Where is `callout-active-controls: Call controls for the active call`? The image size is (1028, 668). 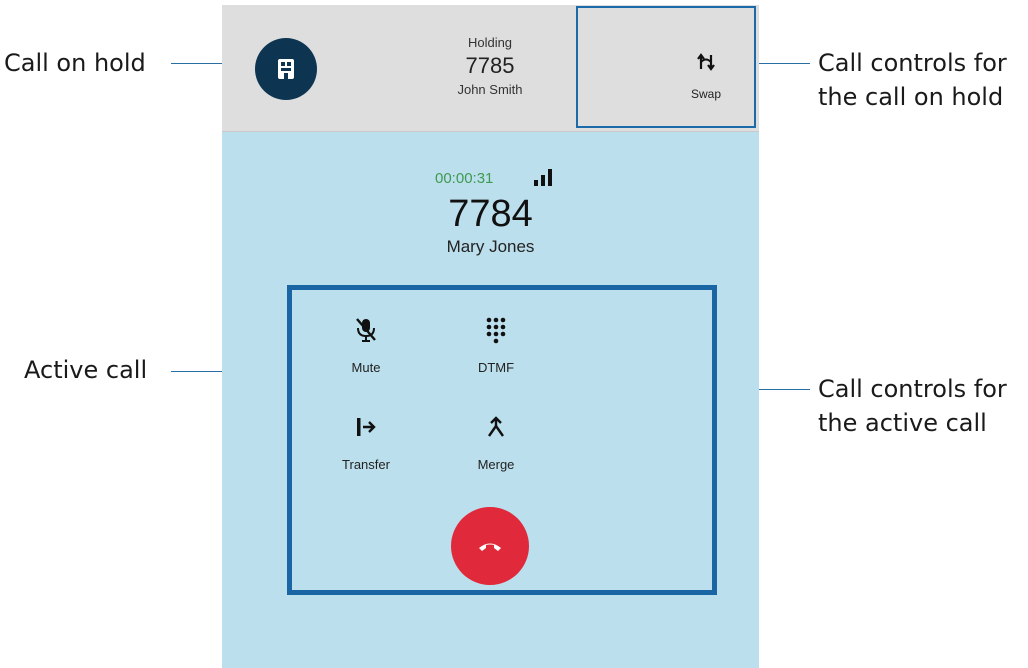 callout-active-controls: Call controls for the active call is located at coordinates (912, 406).